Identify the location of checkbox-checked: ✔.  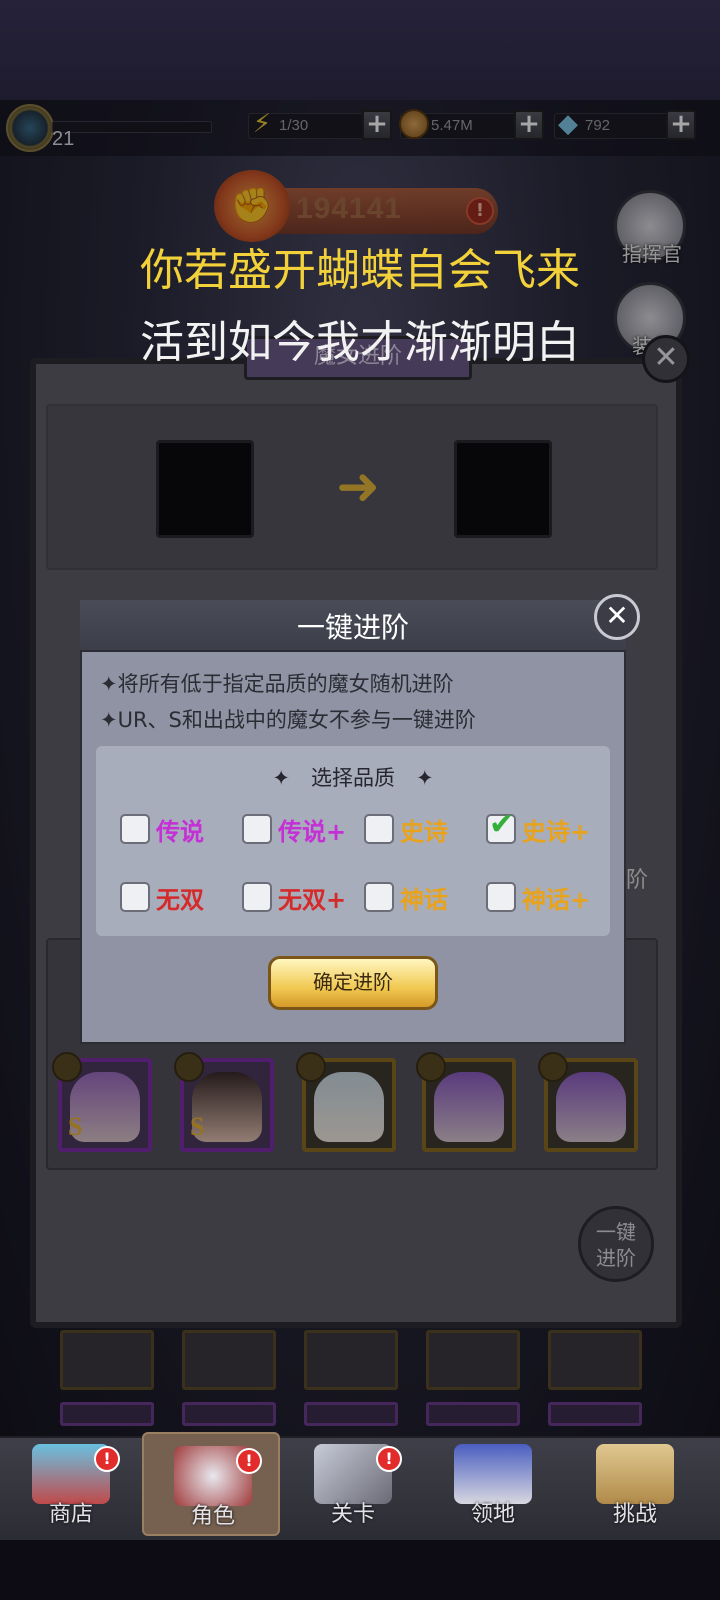
(501, 826).